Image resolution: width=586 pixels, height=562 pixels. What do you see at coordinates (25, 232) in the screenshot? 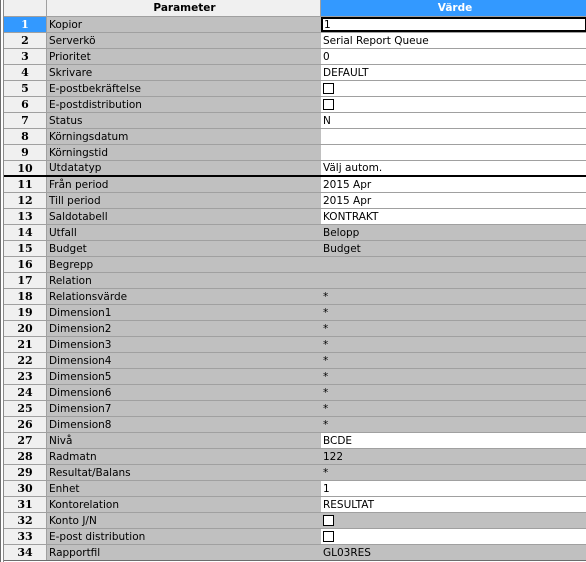
I see `row-number-cell: 14` at bounding box center [25, 232].